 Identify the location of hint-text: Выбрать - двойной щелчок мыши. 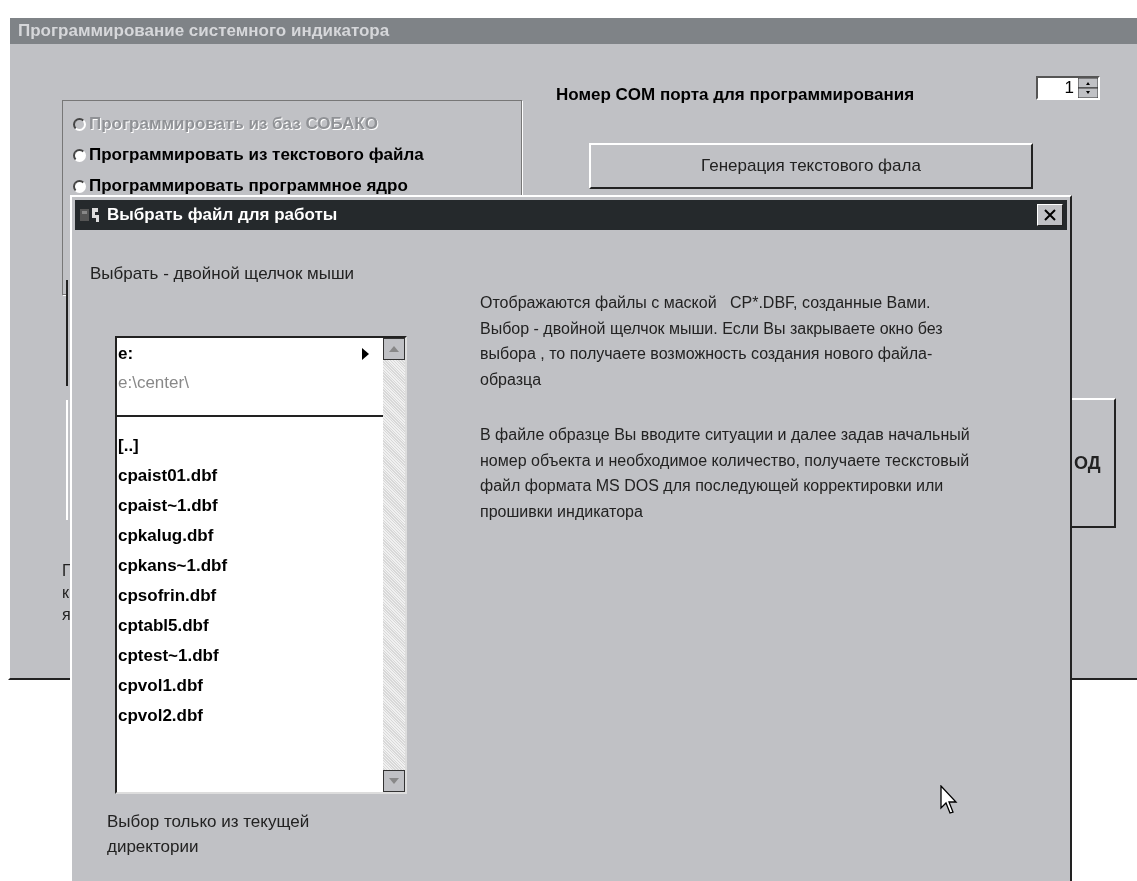
(222, 274).